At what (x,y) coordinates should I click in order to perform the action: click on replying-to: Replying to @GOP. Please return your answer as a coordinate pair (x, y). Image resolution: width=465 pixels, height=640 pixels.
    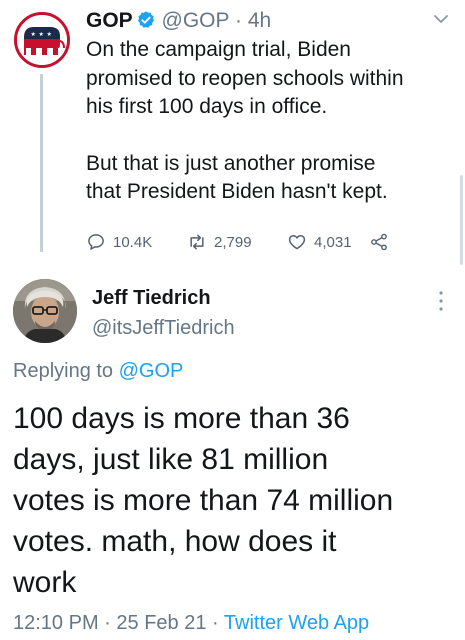
    Looking at the image, I should click on (98, 371).